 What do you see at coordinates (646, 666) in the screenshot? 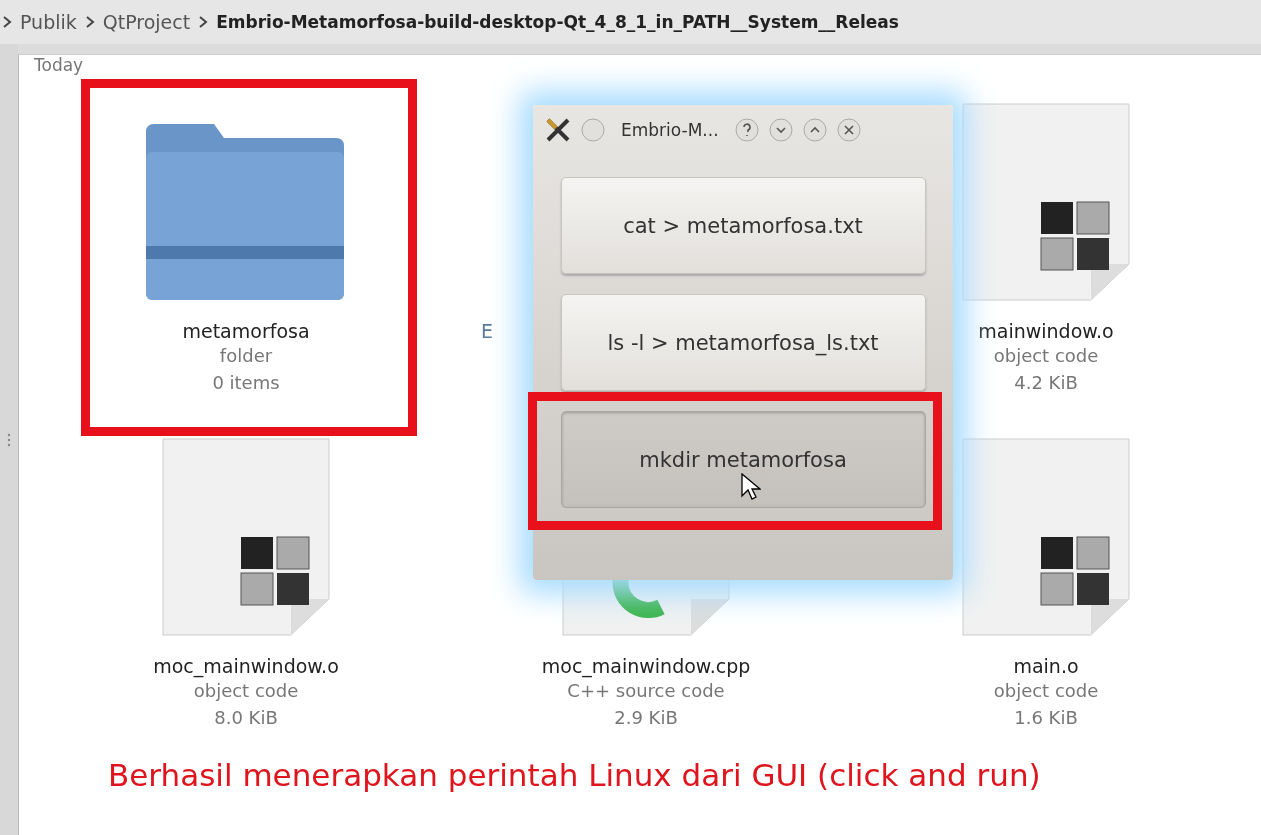
I see `file-name: moc_mainwindow.cpp` at bounding box center [646, 666].